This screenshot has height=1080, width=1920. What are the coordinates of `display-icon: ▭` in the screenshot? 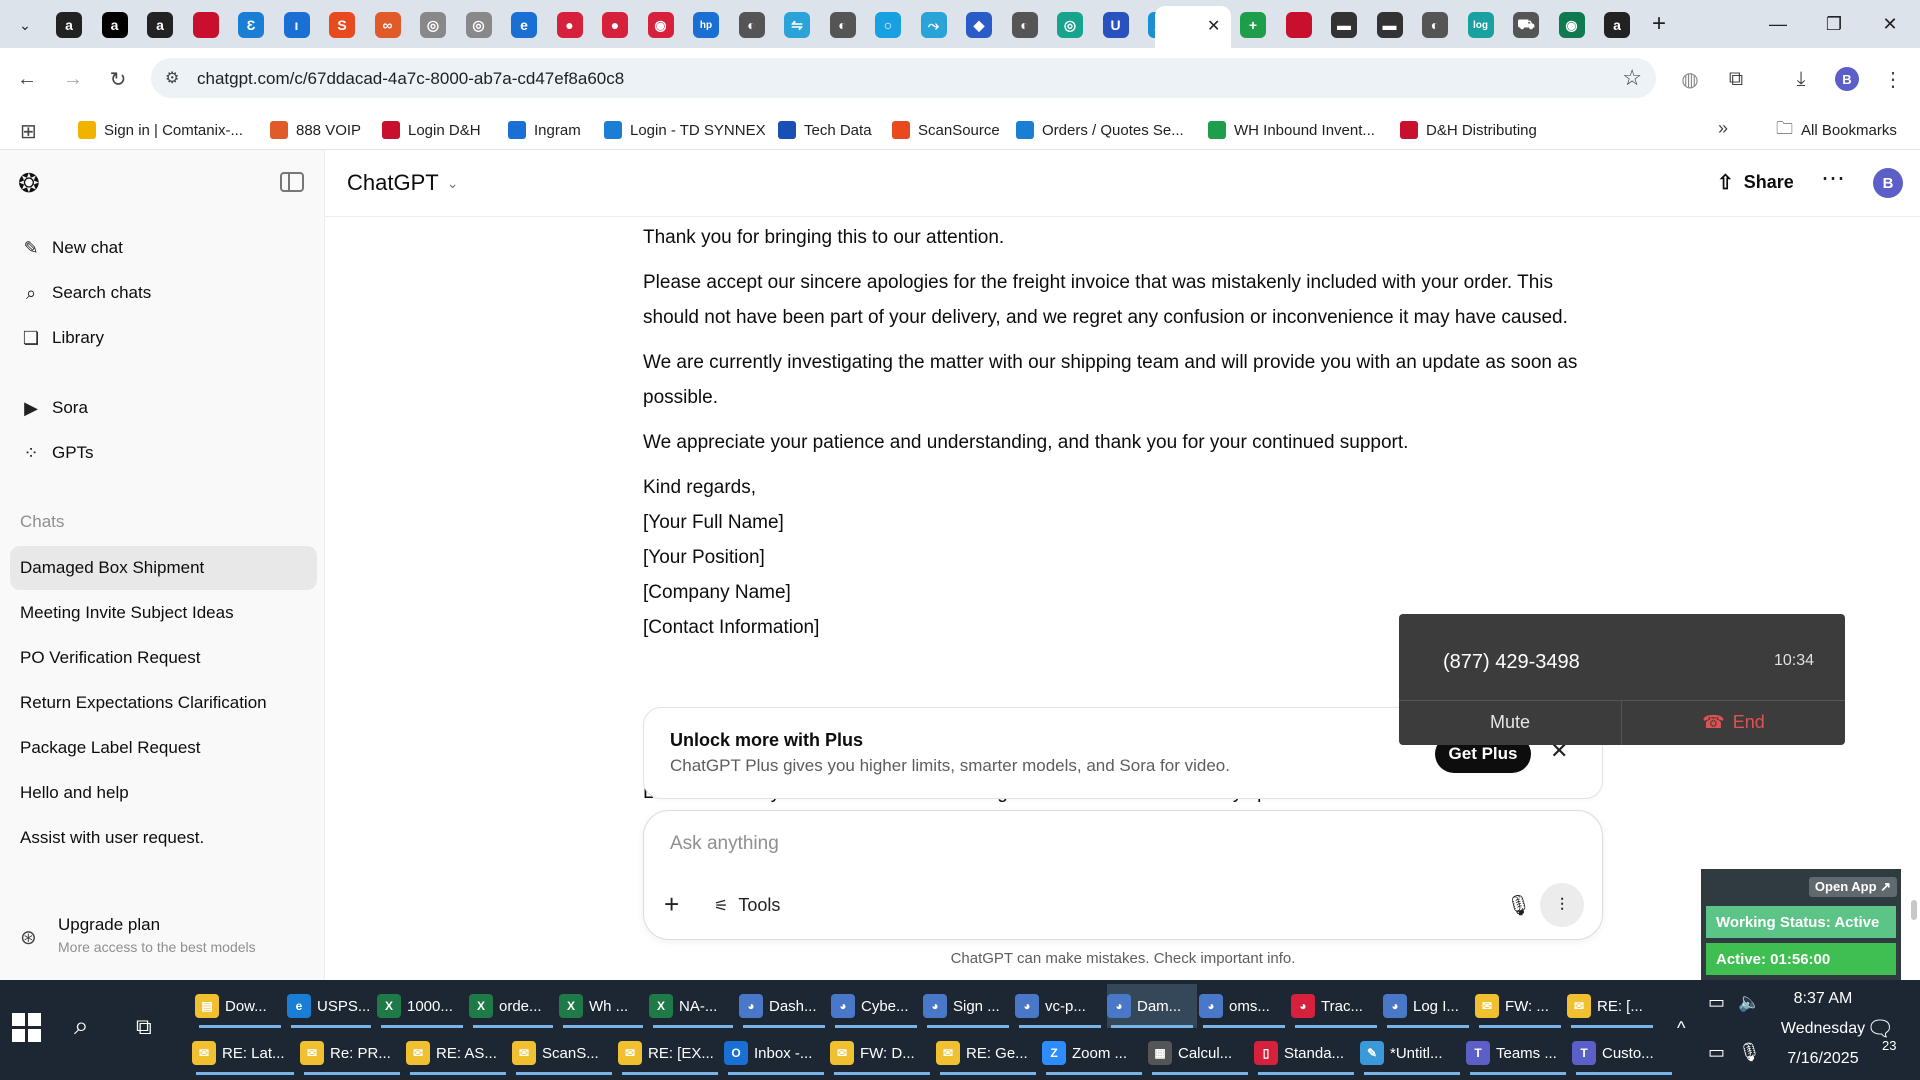 It's located at (1716, 1052).